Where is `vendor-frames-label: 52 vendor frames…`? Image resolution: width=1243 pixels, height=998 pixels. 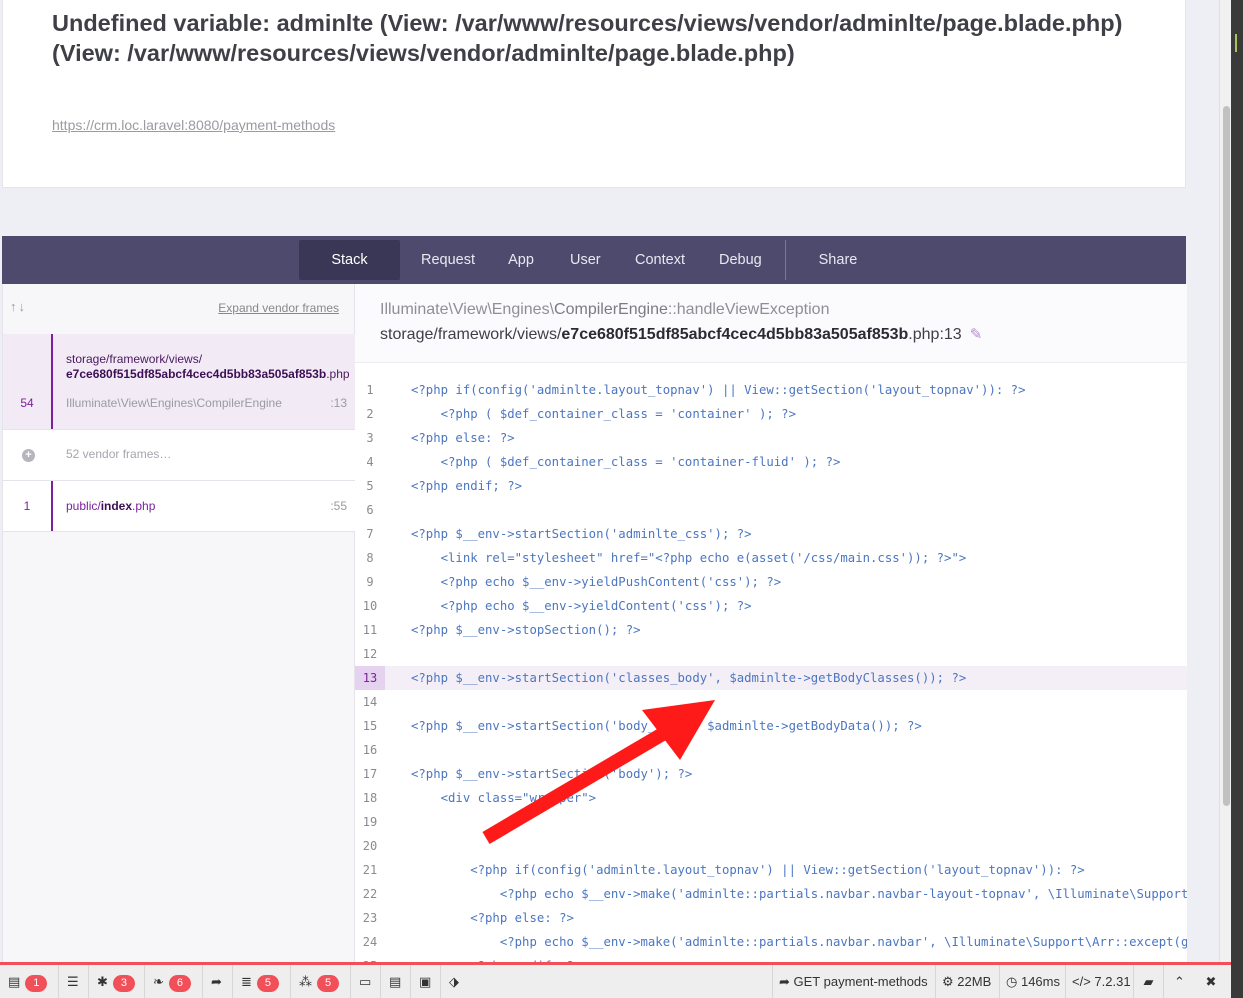 vendor-frames-label: 52 vendor frames… is located at coordinates (119, 454).